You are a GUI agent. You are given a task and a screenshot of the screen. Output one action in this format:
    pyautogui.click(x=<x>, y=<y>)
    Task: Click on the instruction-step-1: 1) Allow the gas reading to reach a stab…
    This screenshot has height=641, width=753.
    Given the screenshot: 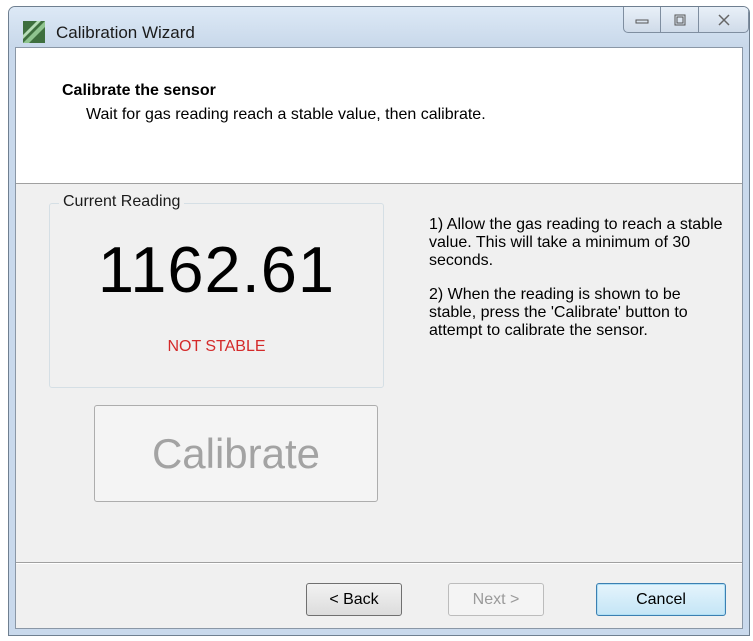 What is the action you would take?
    pyautogui.click(x=576, y=242)
    